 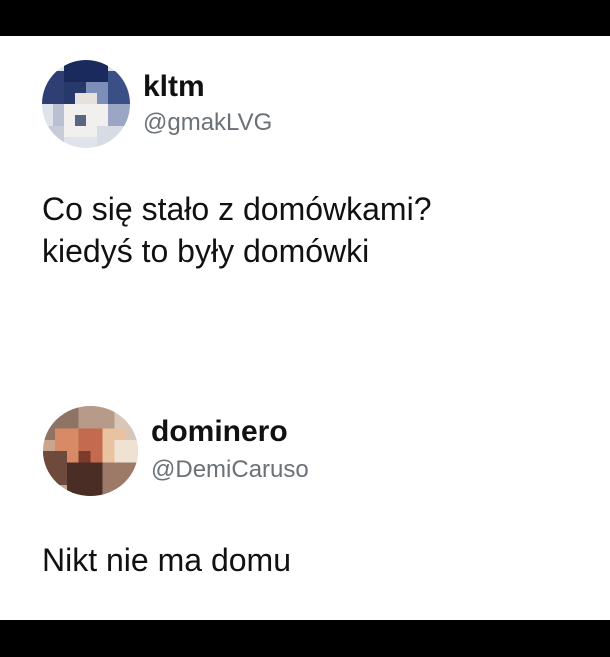 What do you see at coordinates (230, 470) in the screenshot?
I see `user-handle: @DemiCaruso` at bounding box center [230, 470].